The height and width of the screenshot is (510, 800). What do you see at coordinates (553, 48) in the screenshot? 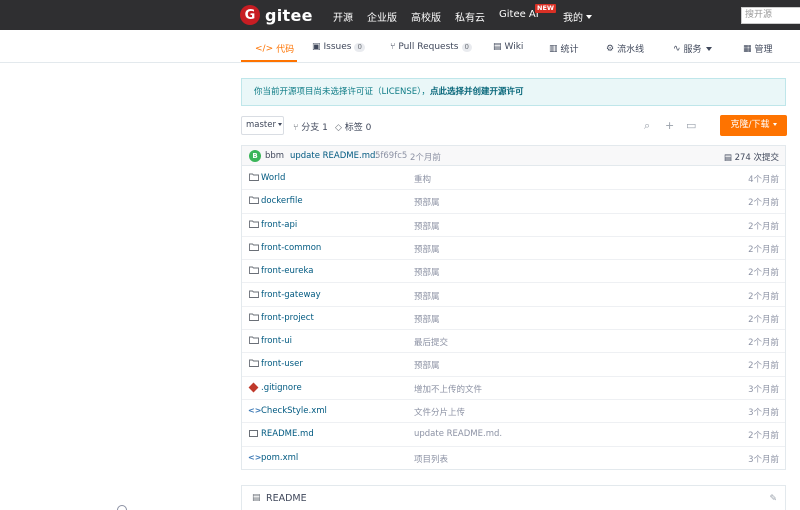
I see `bar-chart-icon: ▥` at bounding box center [553, 48].